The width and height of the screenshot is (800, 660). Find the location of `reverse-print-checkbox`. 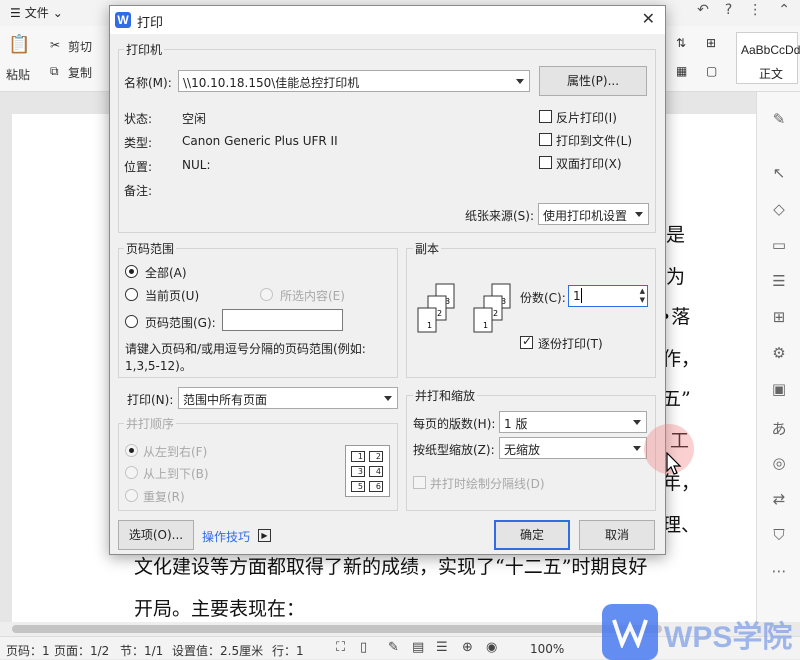

reverse-print-checkbox is located at coordinates (545, 116).